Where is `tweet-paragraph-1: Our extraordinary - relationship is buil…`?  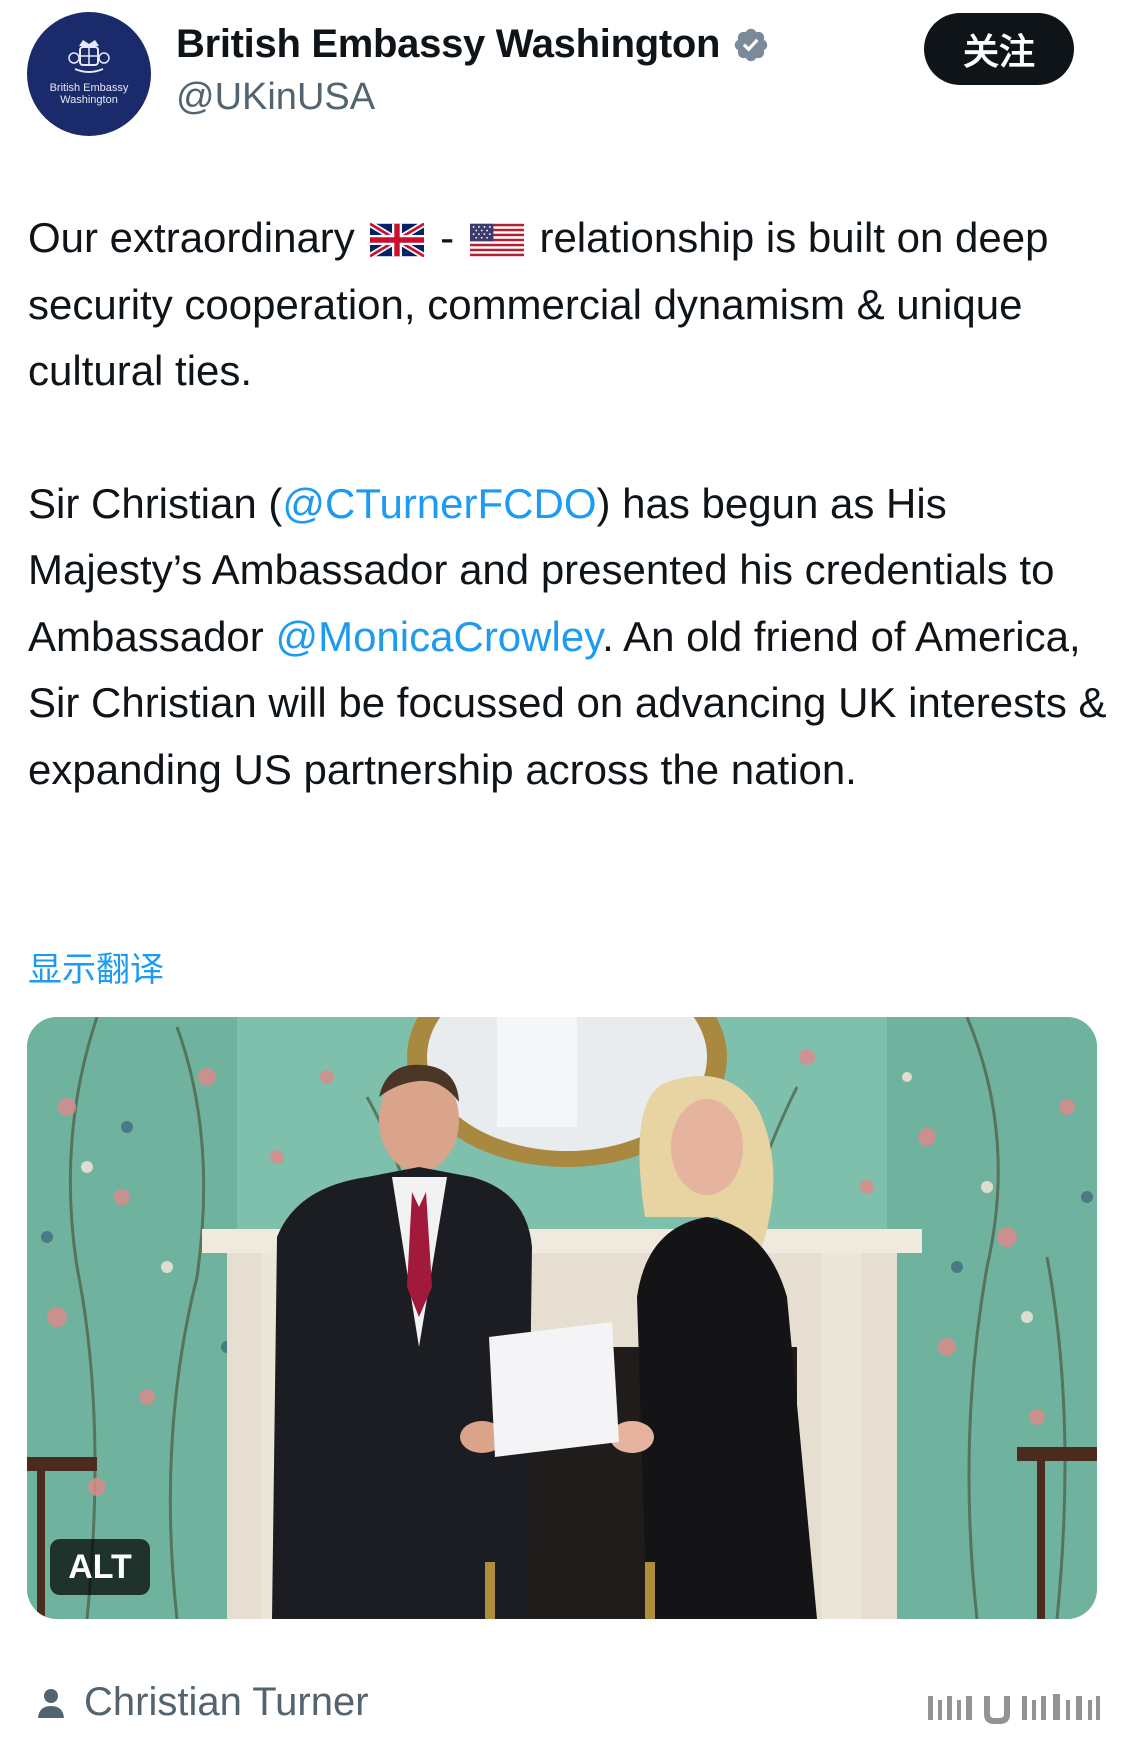
tweet-paragraph-1: Our extraordinary - relationship is buil… is located at coordinates (570, 305).